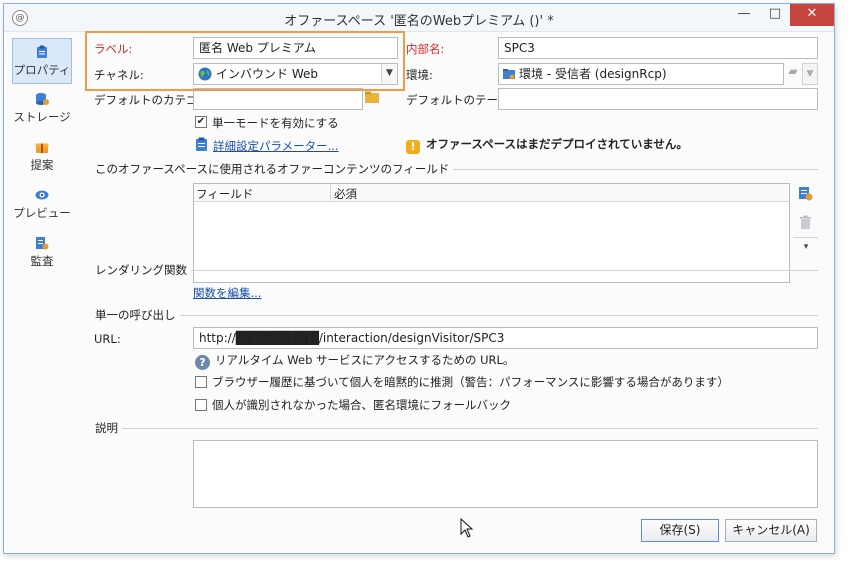  What do you see at coordinates (205, 74) in the screenshot?
I see `globe-icon` at bounding box center [205, 74].